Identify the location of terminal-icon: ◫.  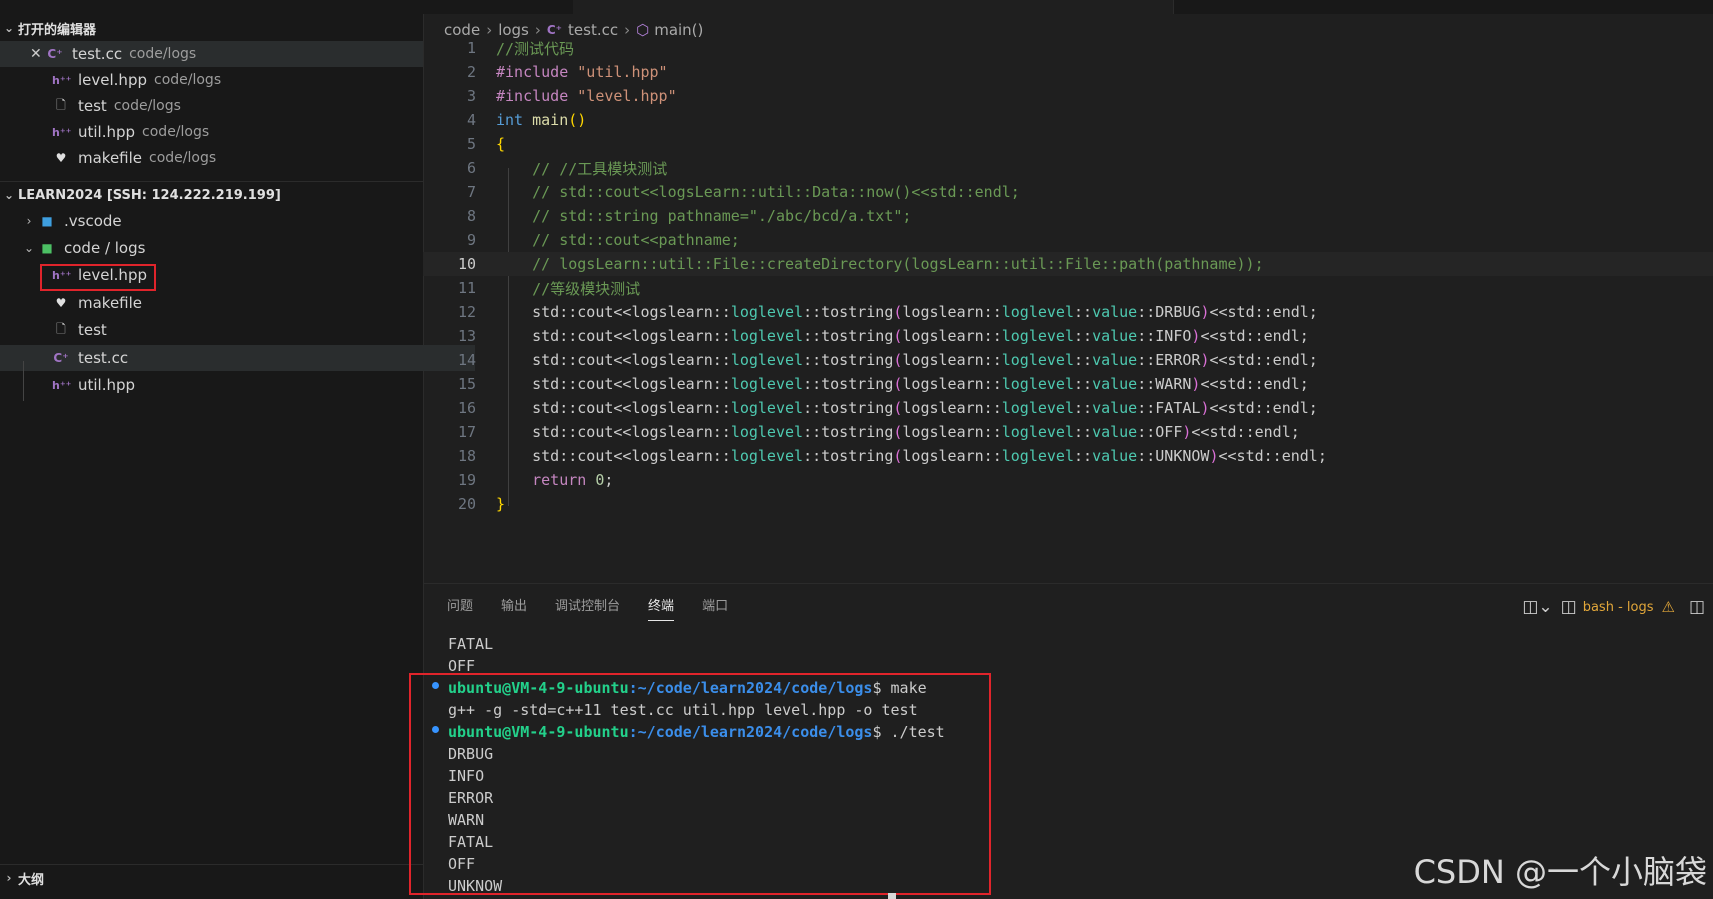
(1569, 607).